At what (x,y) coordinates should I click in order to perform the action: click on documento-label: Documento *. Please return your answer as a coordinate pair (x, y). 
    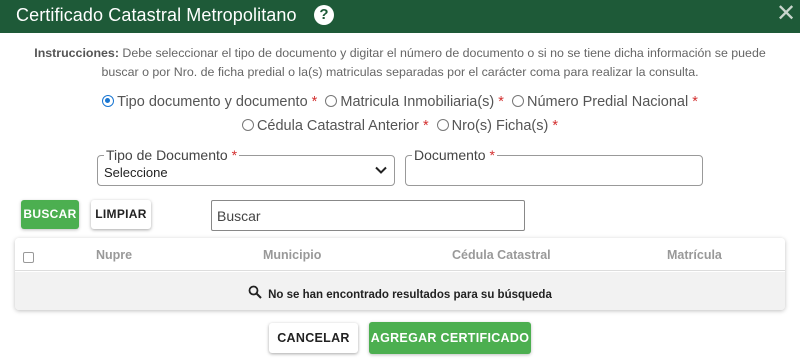
    Looking at the image, I should click on (454, 155).